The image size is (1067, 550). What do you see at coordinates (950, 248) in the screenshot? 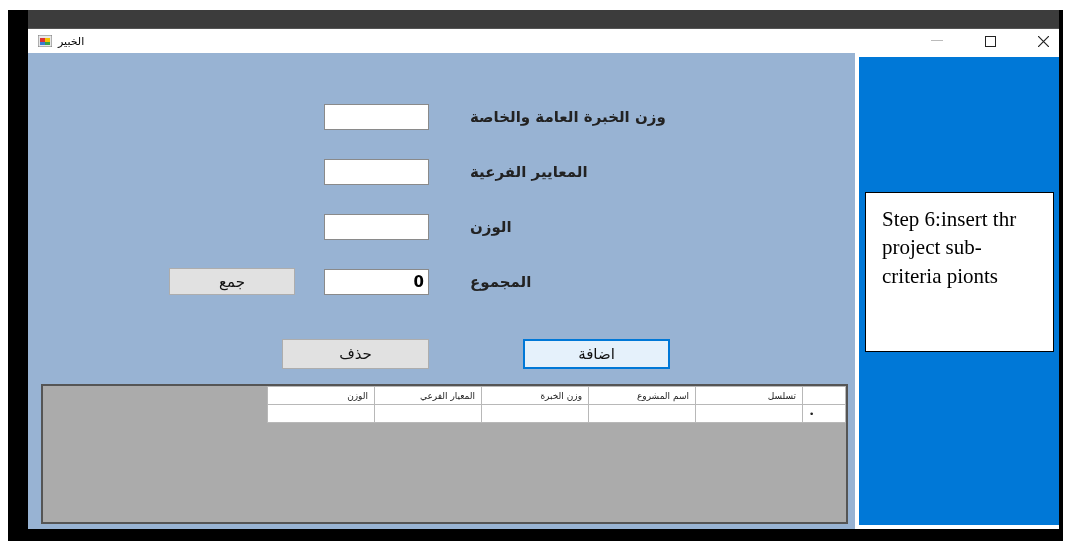
I see `annotation-text: Step 6:insert thr project sub-criteria pionts` at bounding box center [950, 248].